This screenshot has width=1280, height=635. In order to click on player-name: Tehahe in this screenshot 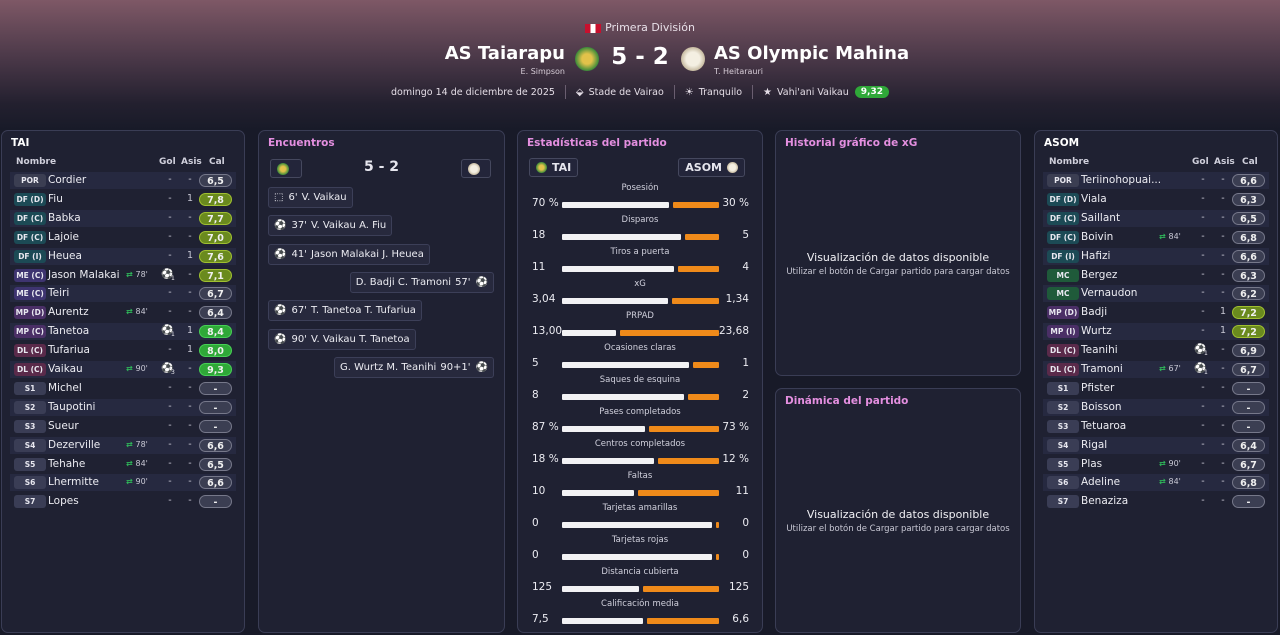, I will do `click(66, 464)`.